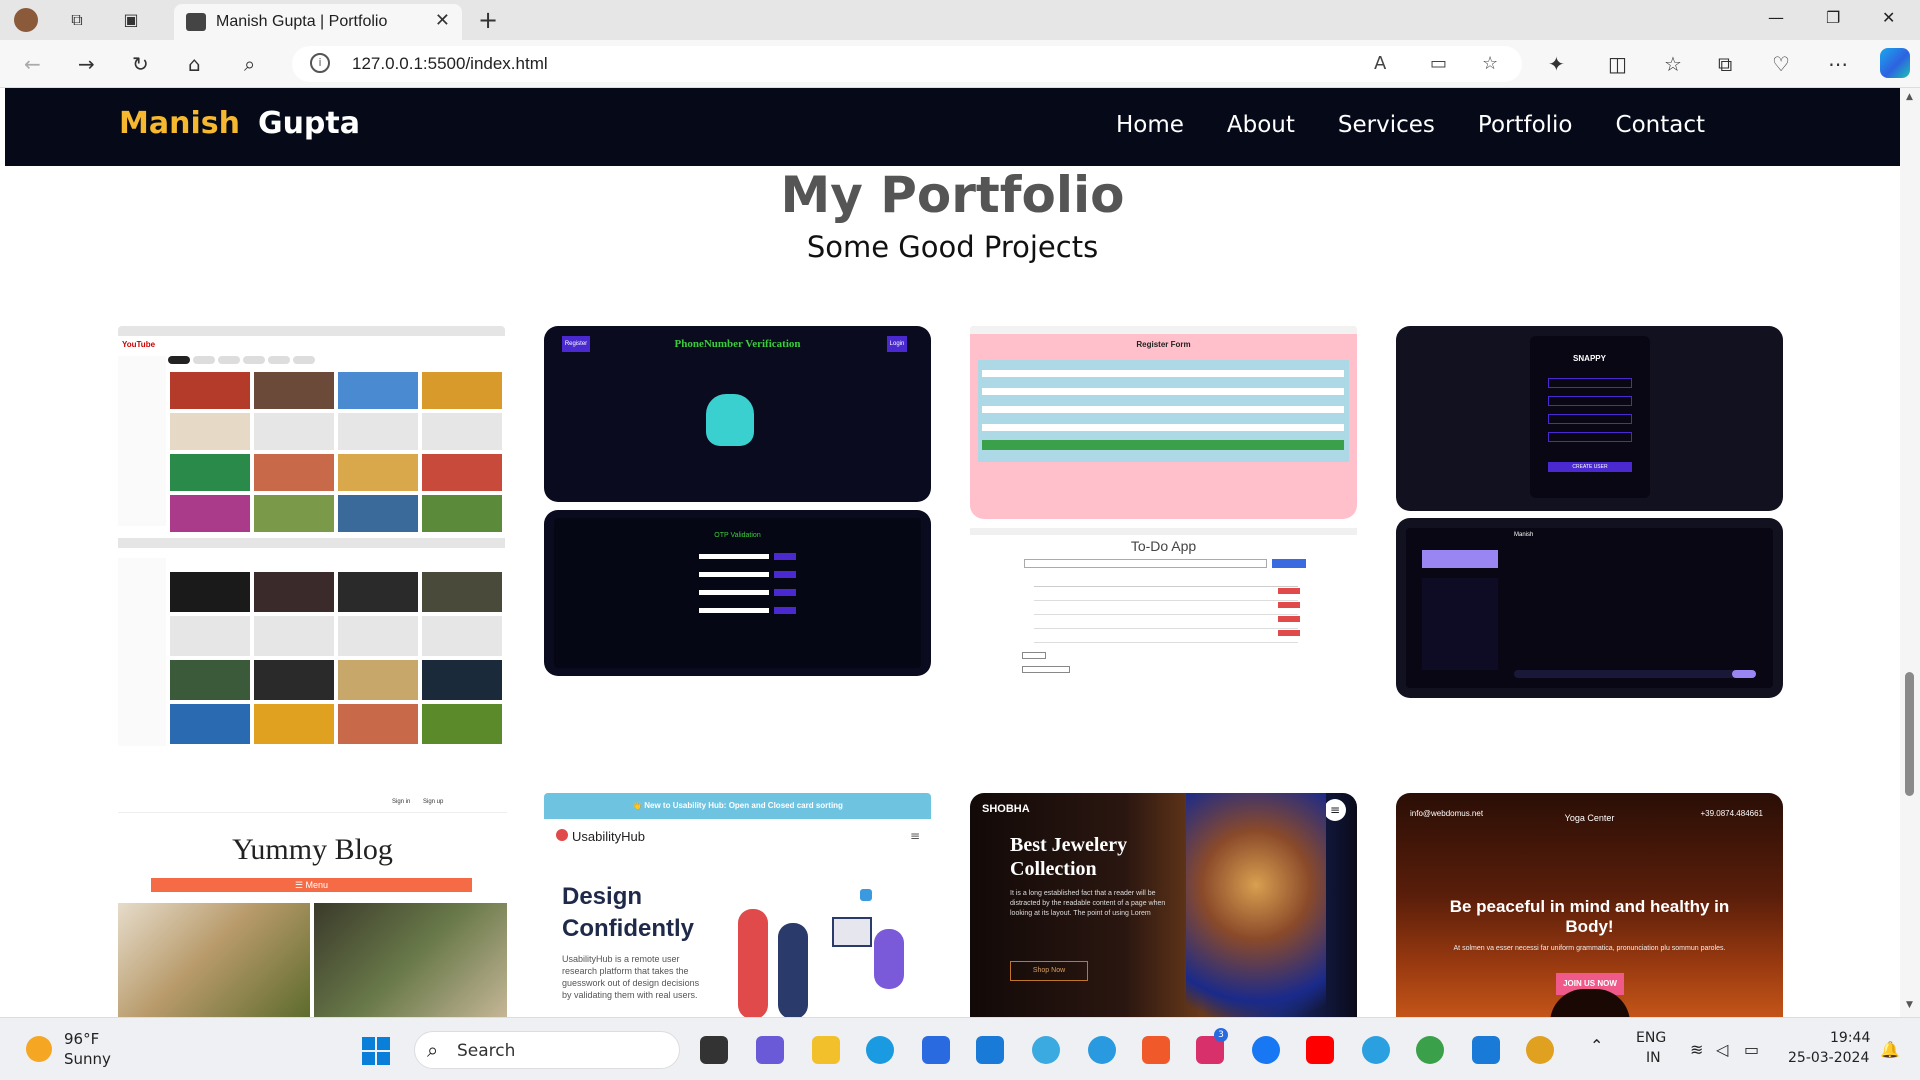 This screenshot has width=1920, height=1080. I want to click on language-code: ENG, so click(1651, 1038).